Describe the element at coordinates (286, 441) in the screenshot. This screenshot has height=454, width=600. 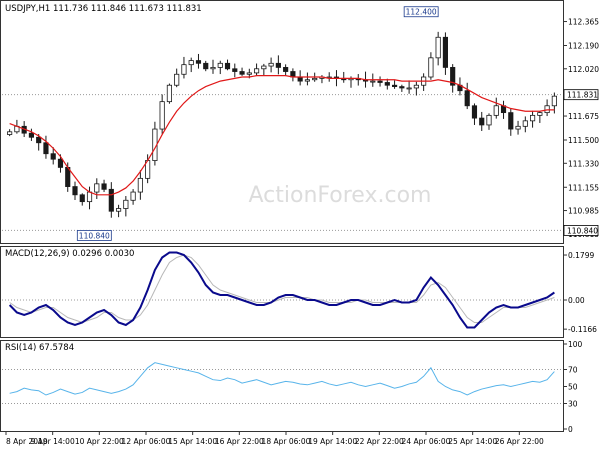
I see `x-tick-label: 18 Apr 06:00` at that location.